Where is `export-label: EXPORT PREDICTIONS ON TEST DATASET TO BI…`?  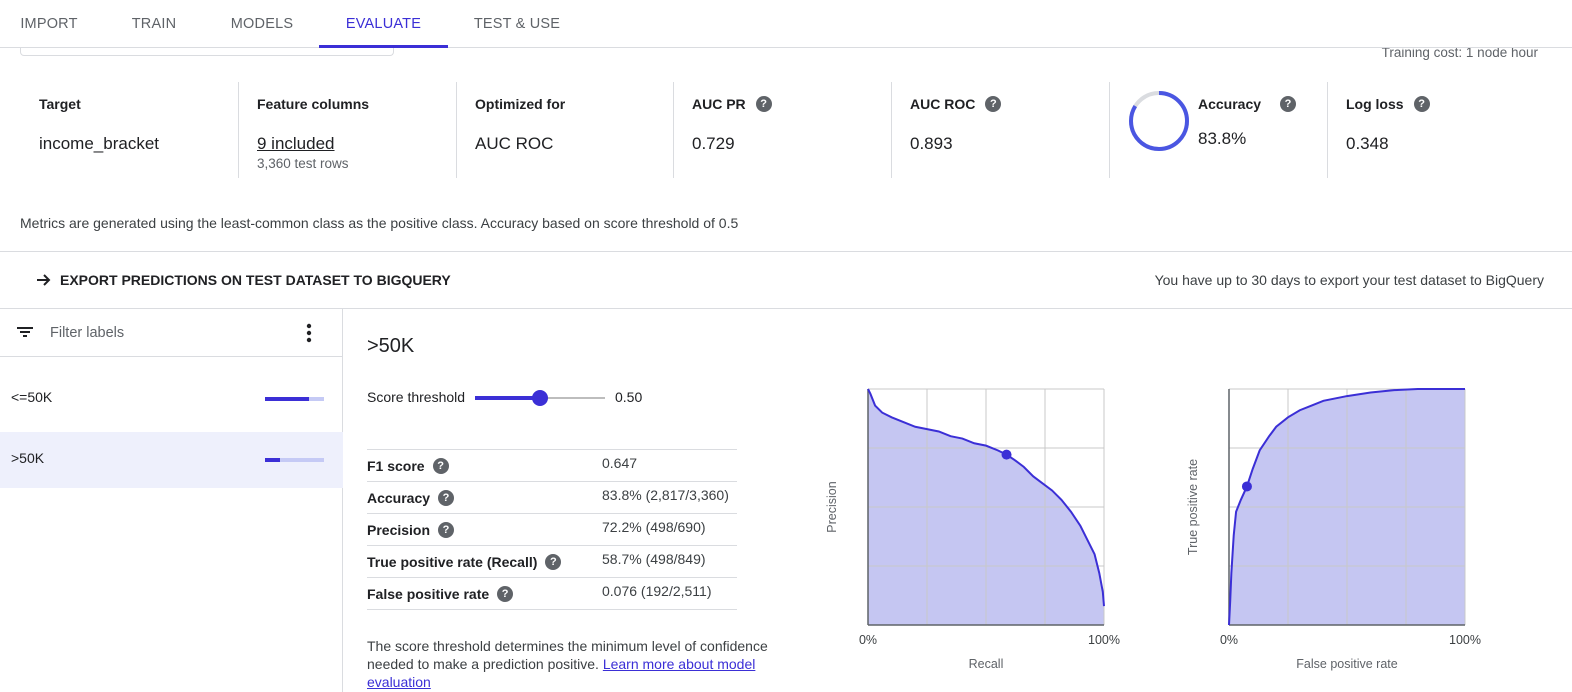
export-label: EXPORT PREDICTIONS ON TEST DATASET TO BI… is located at coordinates (255, 280).